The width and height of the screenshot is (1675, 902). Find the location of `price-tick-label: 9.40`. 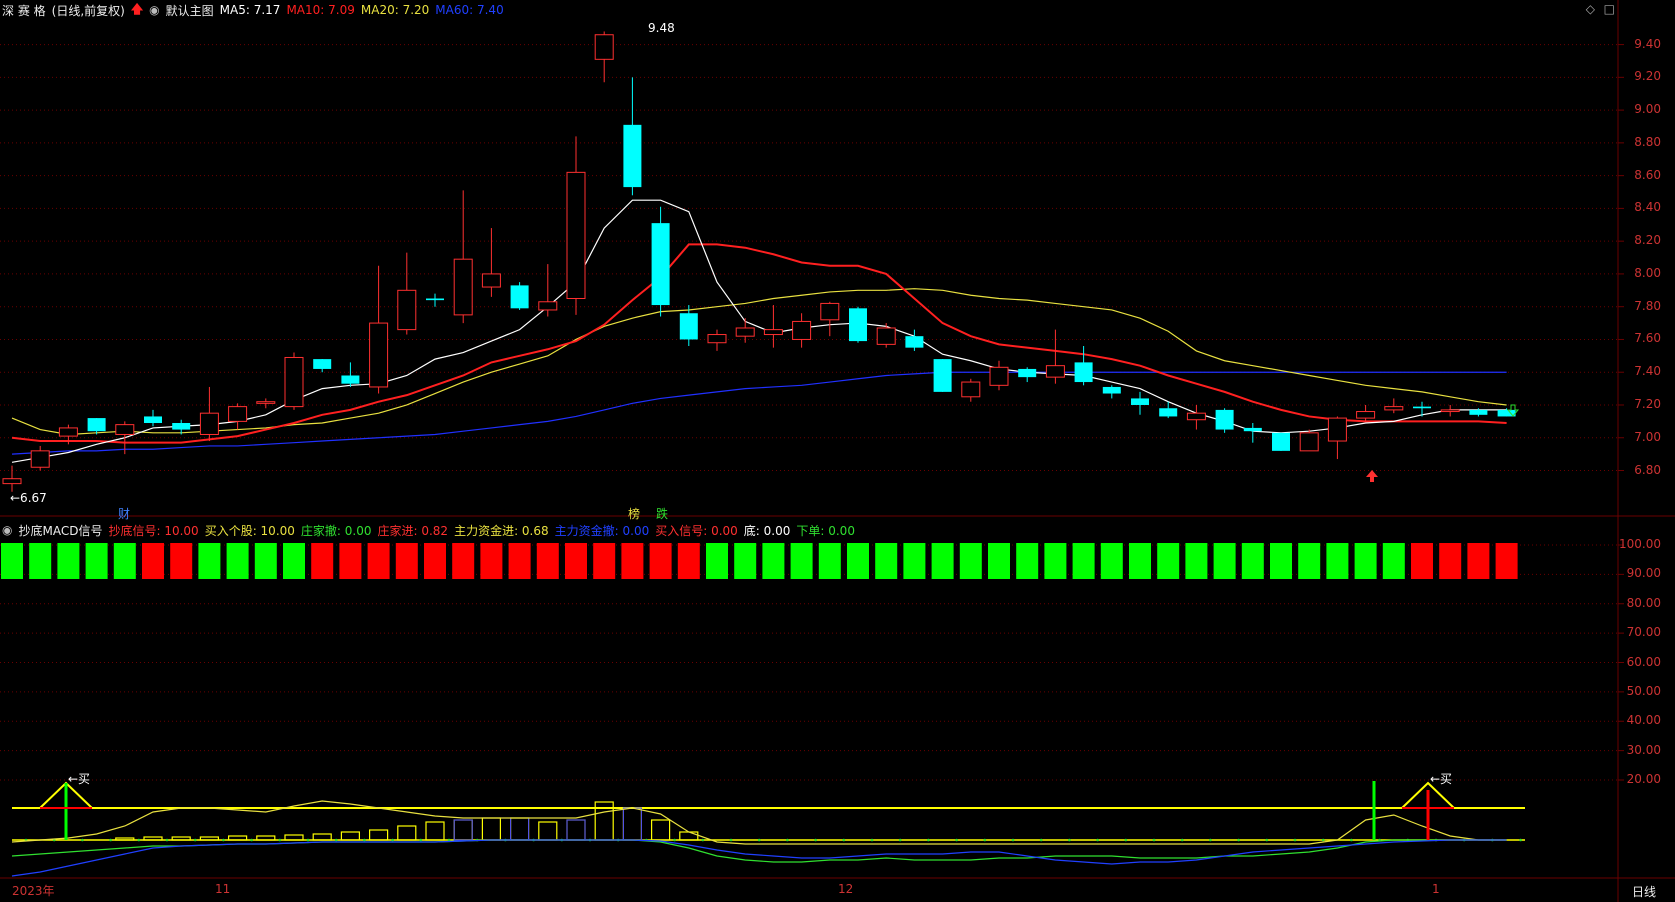

price-tick-label: 9.40 is located at coordinates (1647, 43).